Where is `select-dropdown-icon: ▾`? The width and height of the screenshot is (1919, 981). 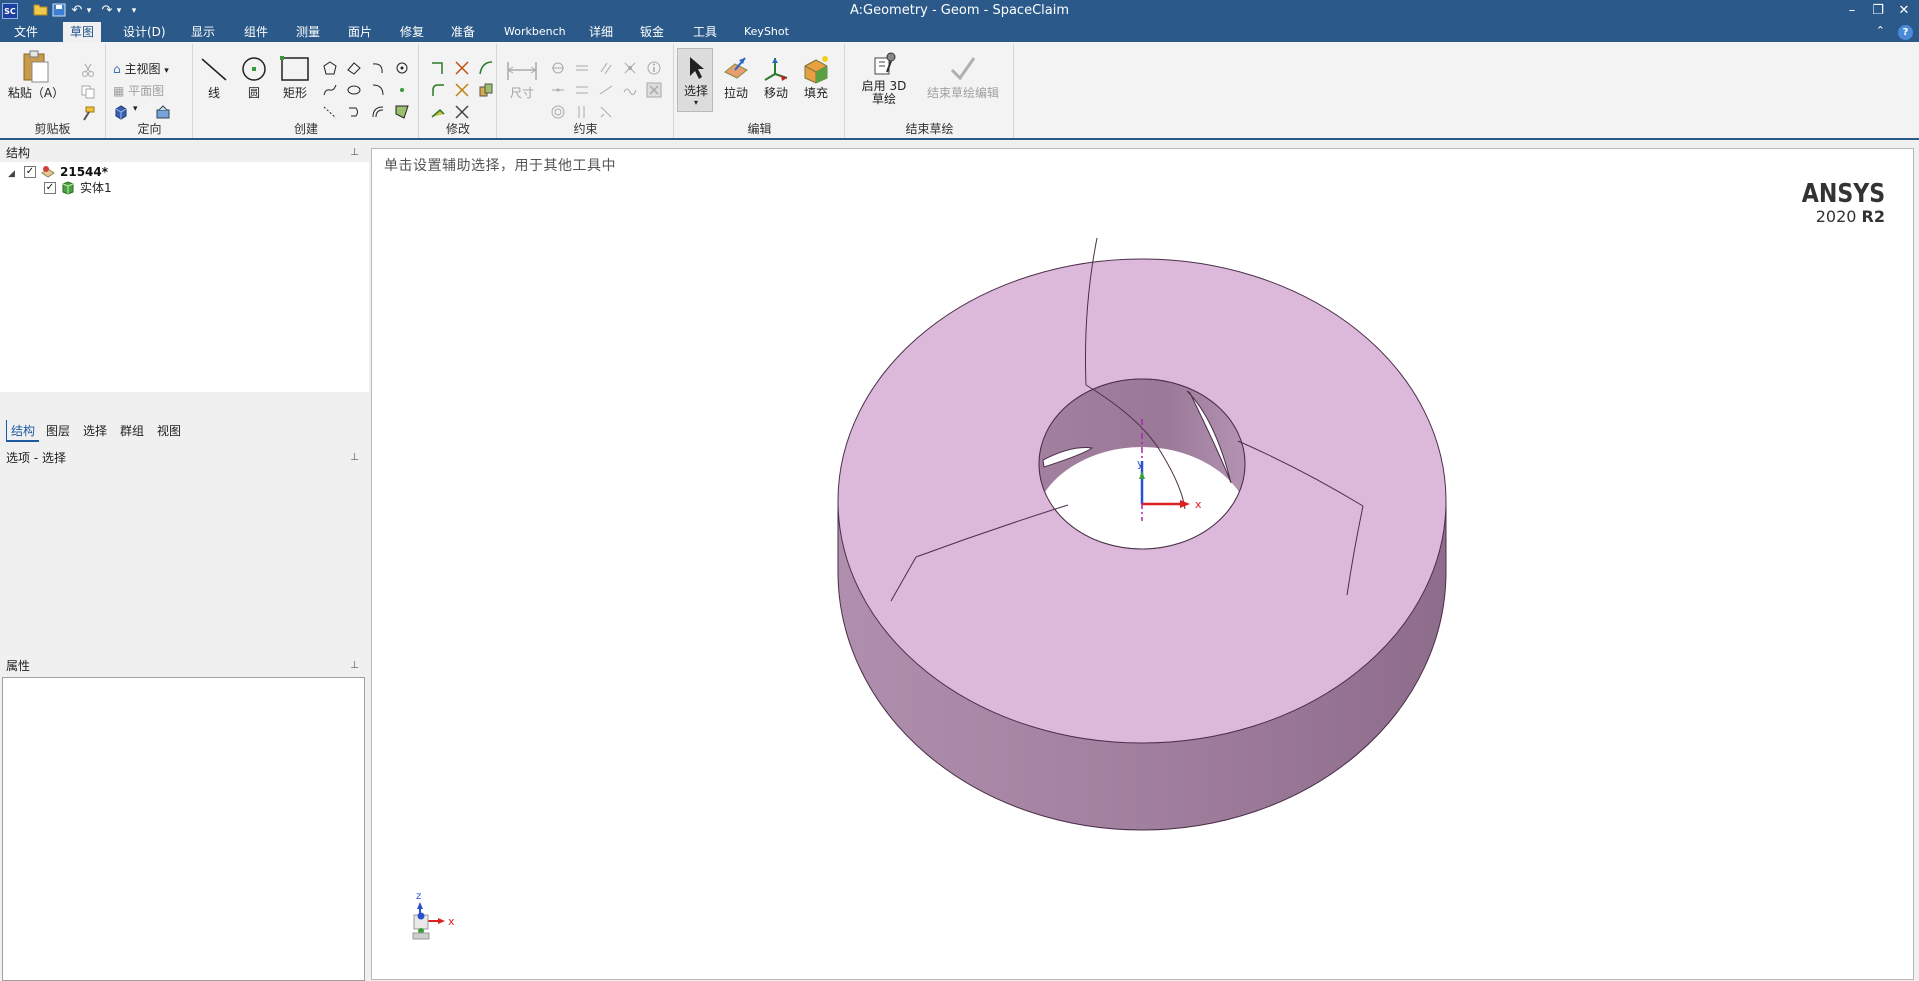
select-dropdown-icon: ▾ is located at coordinates (696, 103).